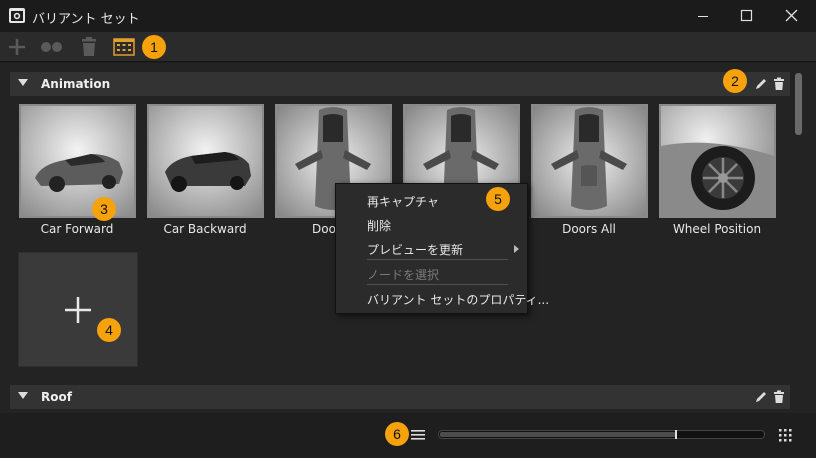  Describe the element at coordinates (516, 249) in the screenshot. I see `submenu-arrow-icon` at that location.